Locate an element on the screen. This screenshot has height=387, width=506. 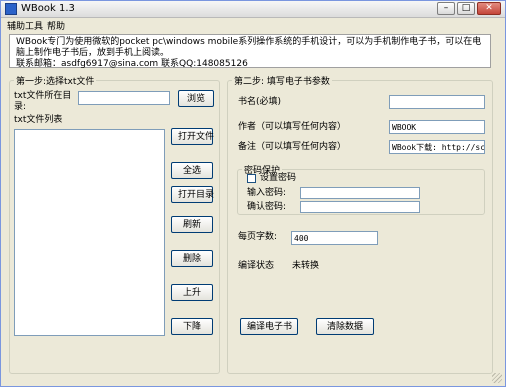
per-page-label: 每页字数: is located at coordinates (258, 237).